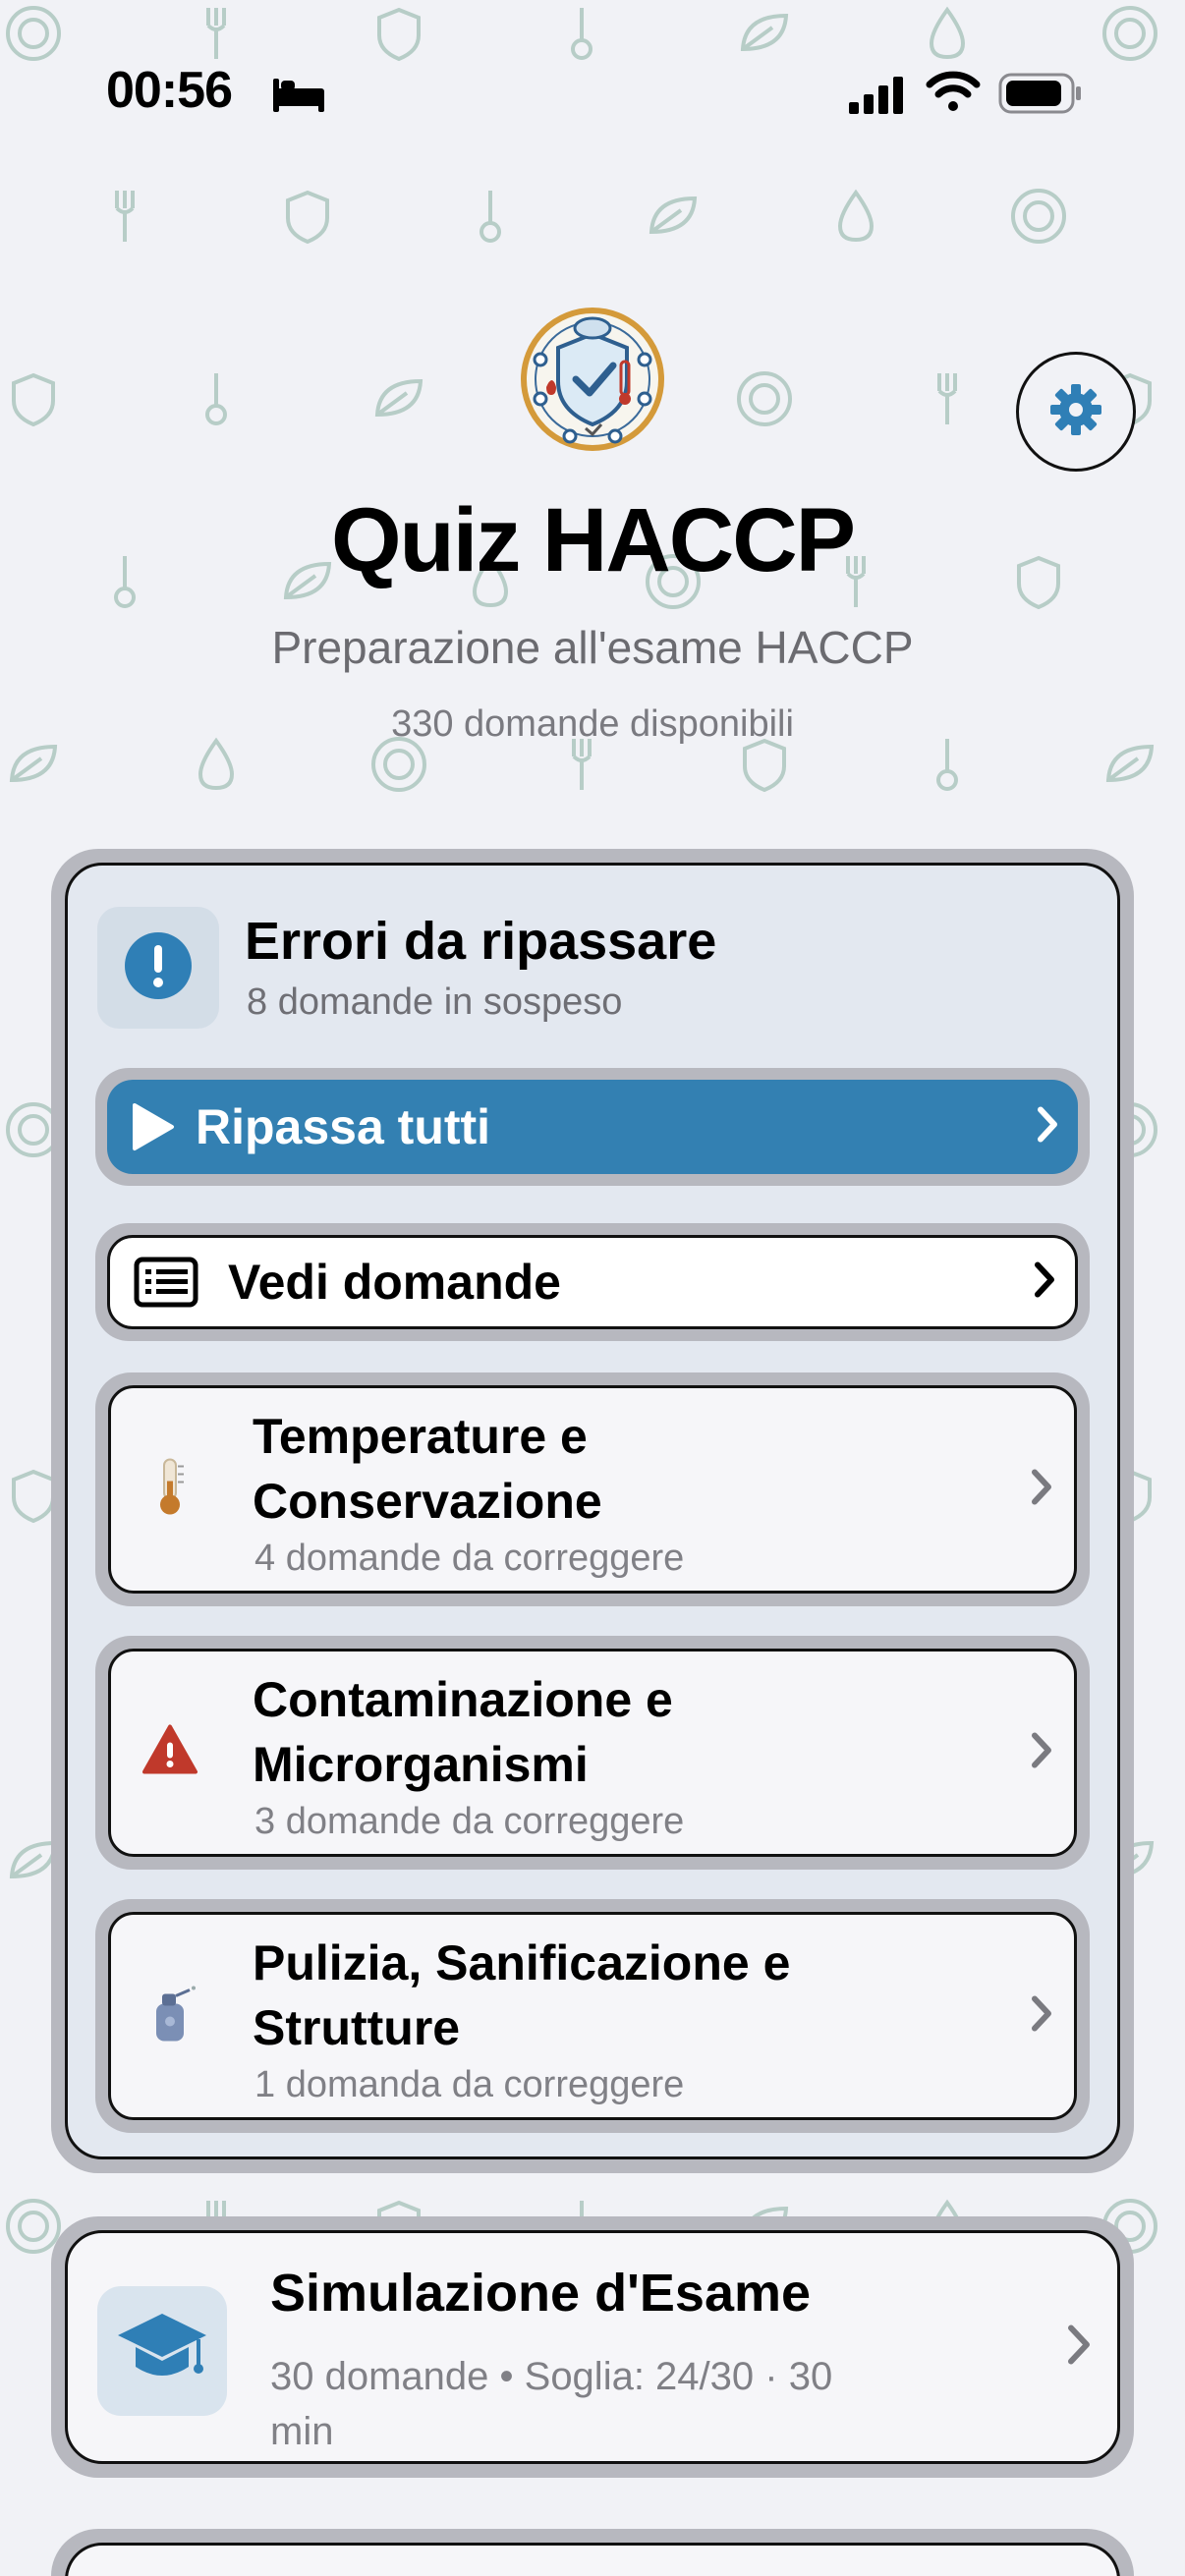 The image size is (1185, 2576). Describe the element at coordinates (170, 2016) in the screenshot. I see `spray-bottle-icon` at that location.